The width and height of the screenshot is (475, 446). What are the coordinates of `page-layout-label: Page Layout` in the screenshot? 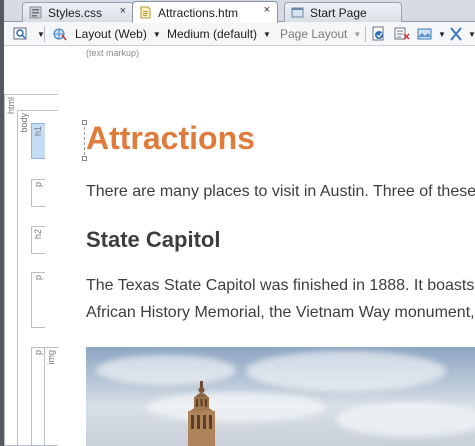 It's located at (314, 34).